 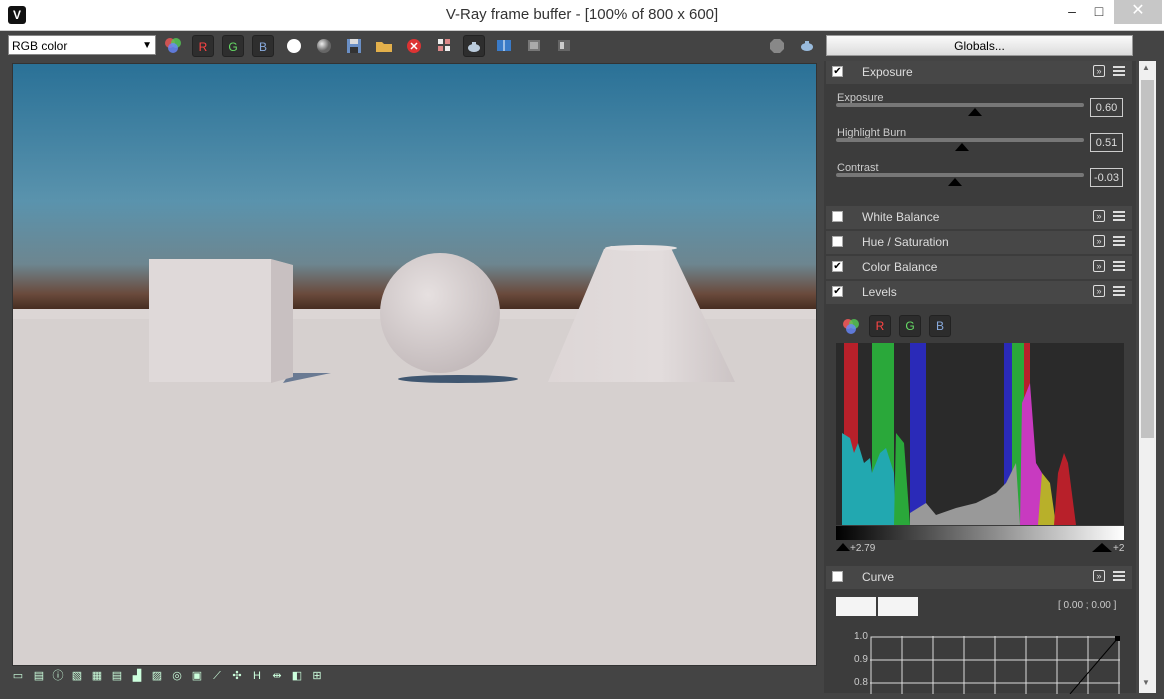 What do you see at coordinates (237, 676) in the screenshot?
I see `srgb-icon: ✣` at bounding box center [237, 676].